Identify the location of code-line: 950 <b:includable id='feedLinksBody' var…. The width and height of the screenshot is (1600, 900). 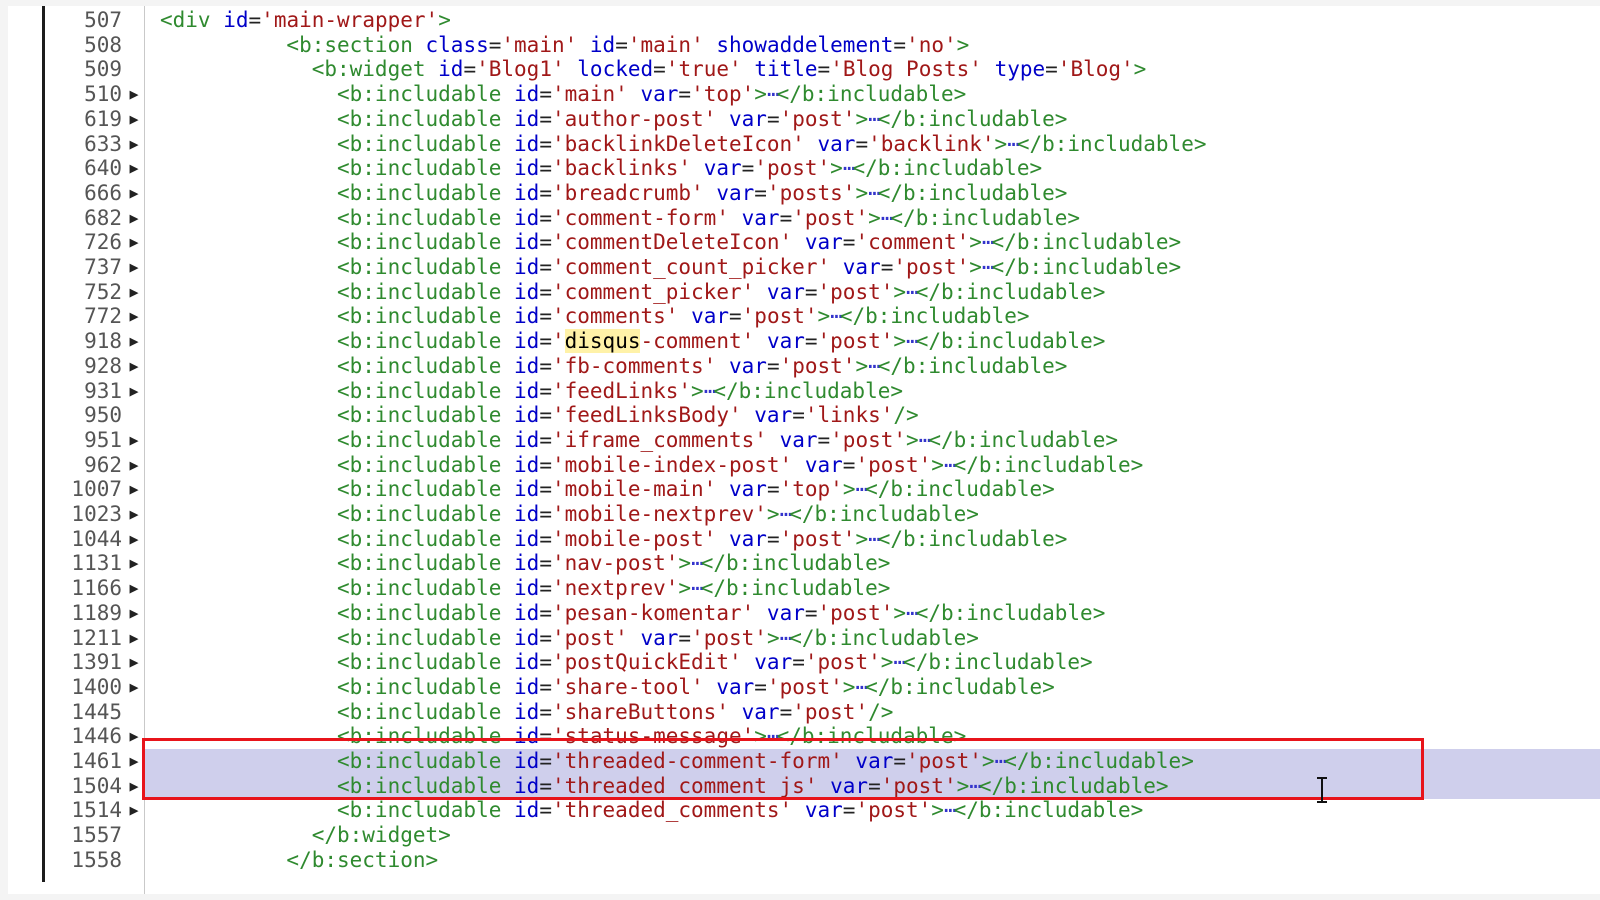
(804, 415).